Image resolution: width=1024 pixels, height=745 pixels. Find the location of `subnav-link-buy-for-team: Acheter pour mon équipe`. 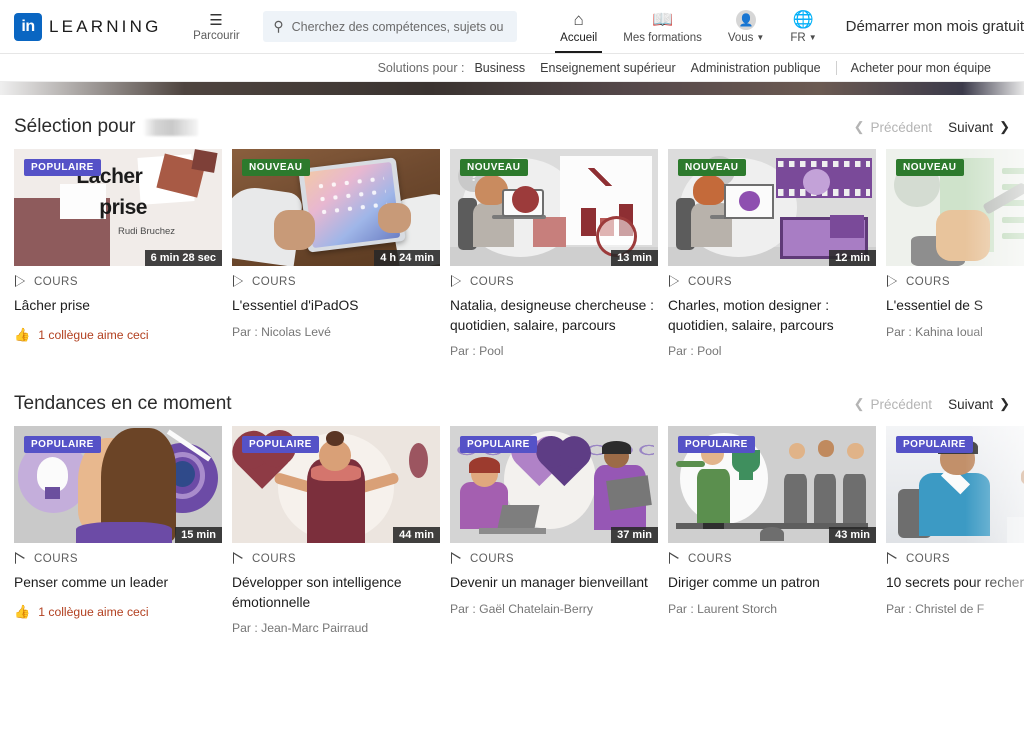

subnav-link-buy-for-team: Acheter pour mon équipe is located at coordinates (921, 68).